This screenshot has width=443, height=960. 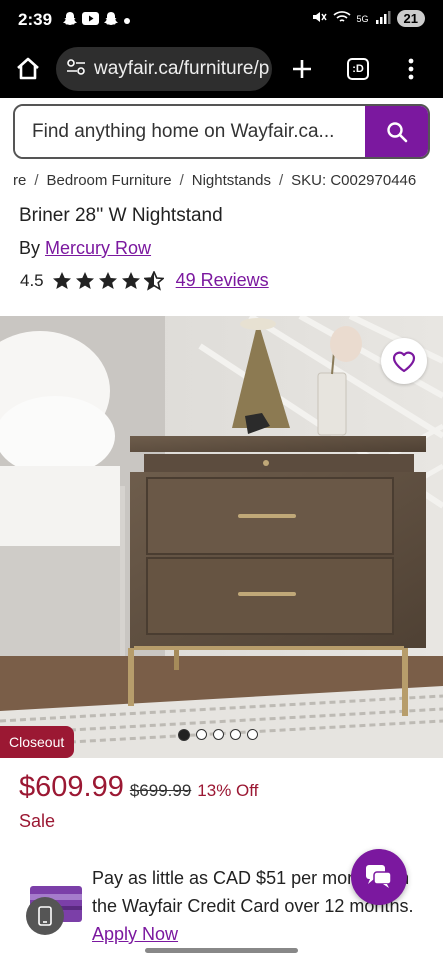 I want to click on plus-icon, so click(x=302, y=69).